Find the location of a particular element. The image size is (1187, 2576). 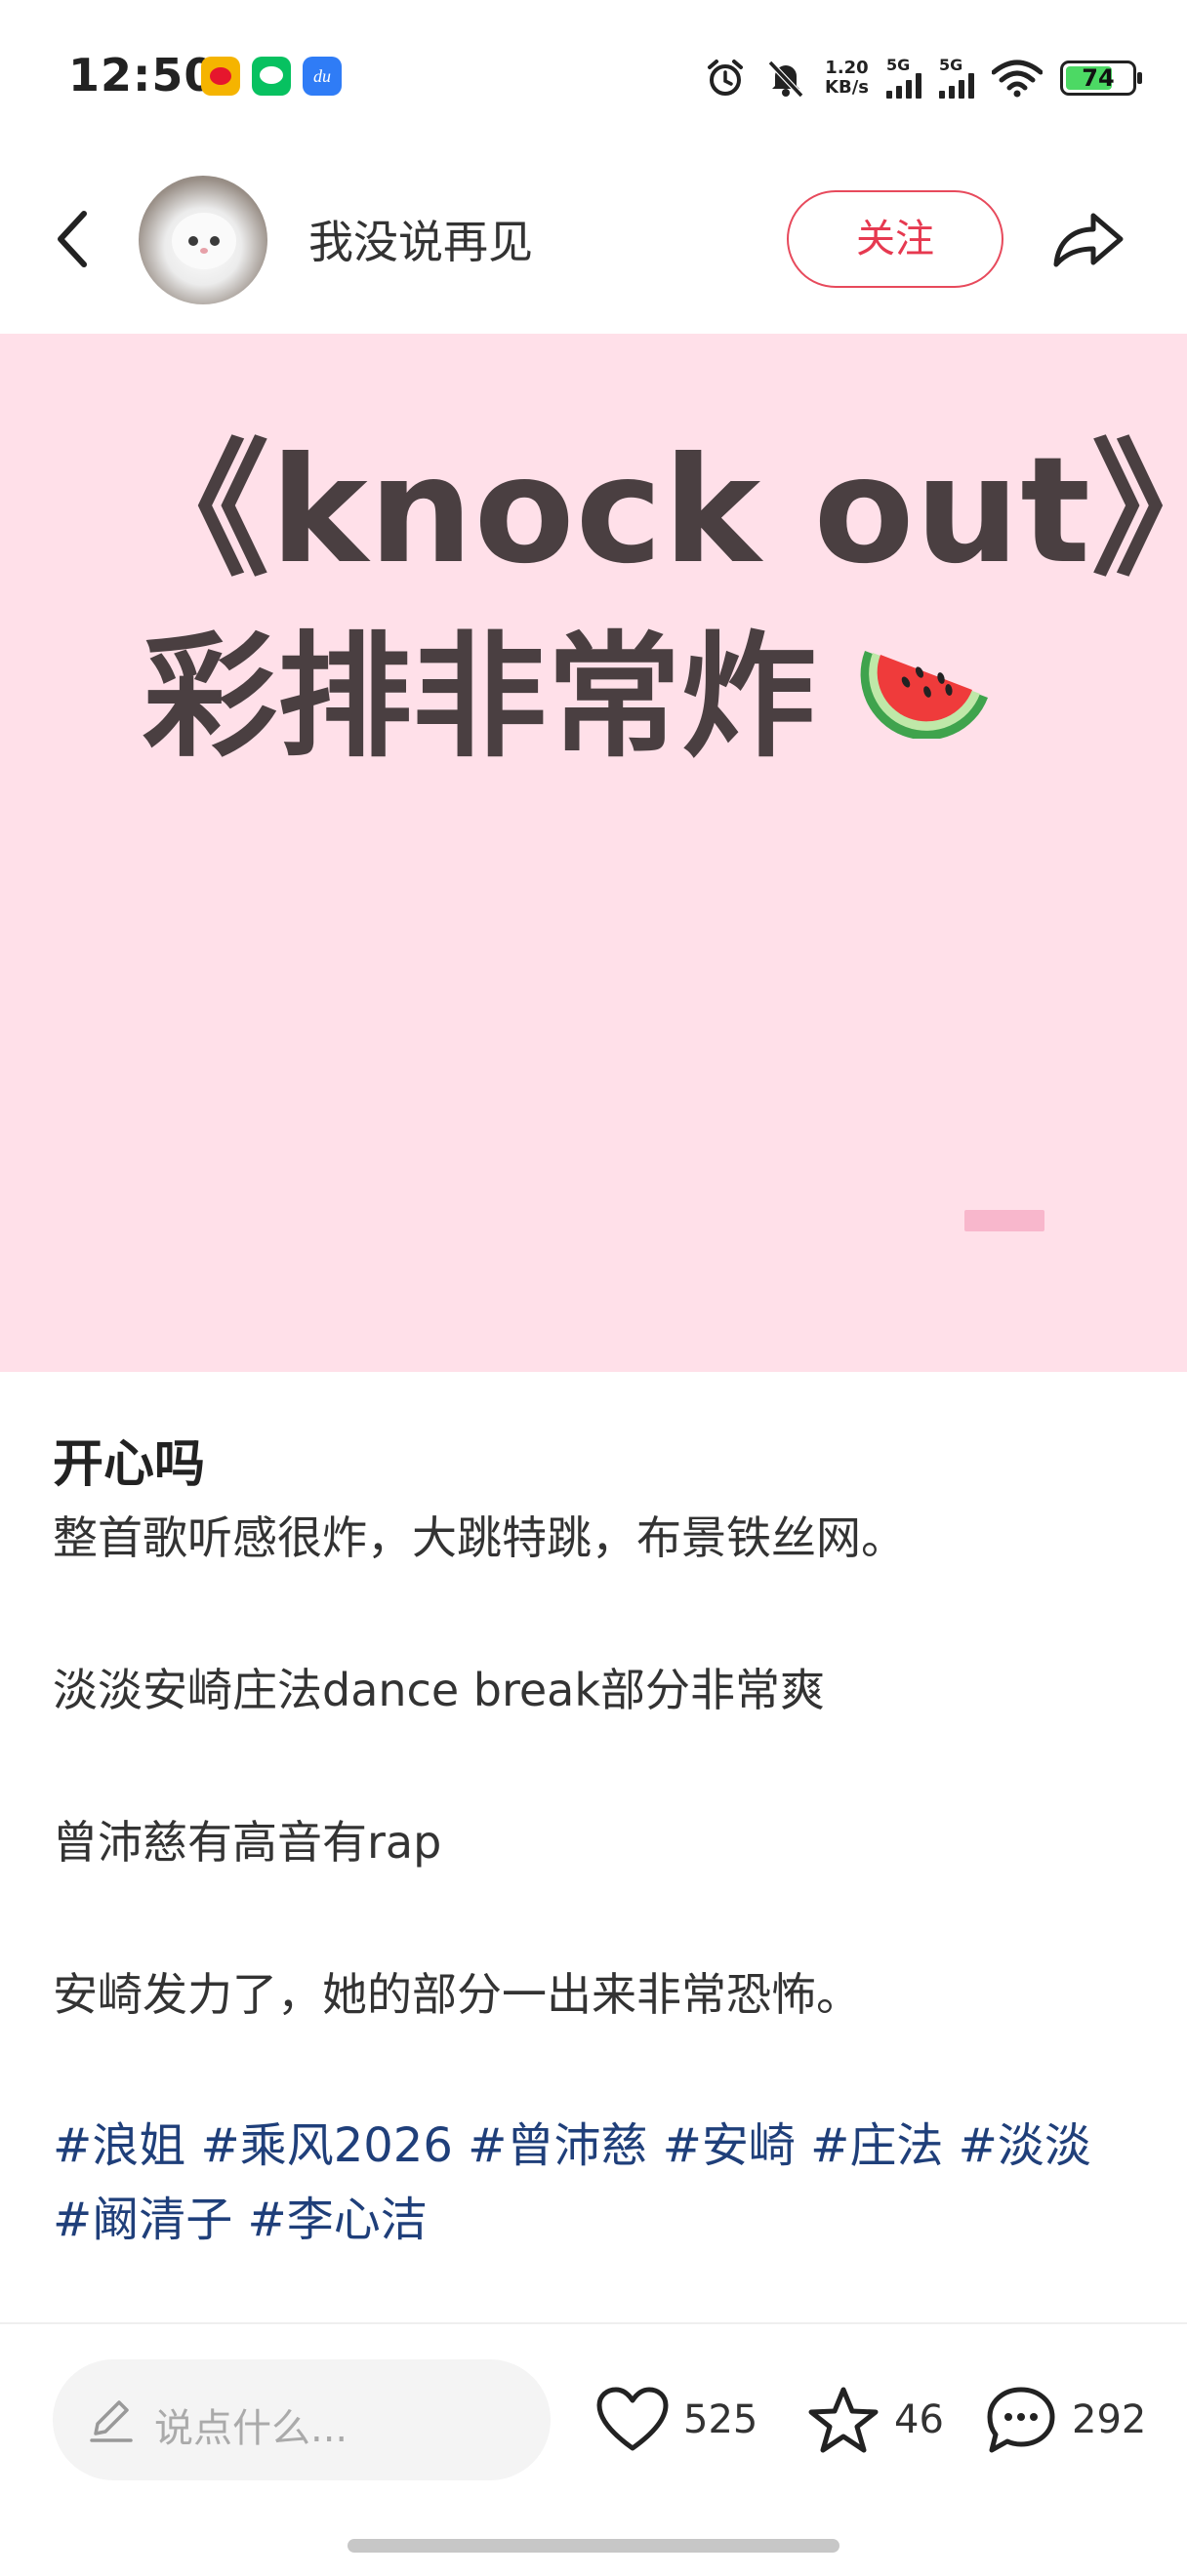

comment-count: 292 is located at coordinates (1109, 2419).